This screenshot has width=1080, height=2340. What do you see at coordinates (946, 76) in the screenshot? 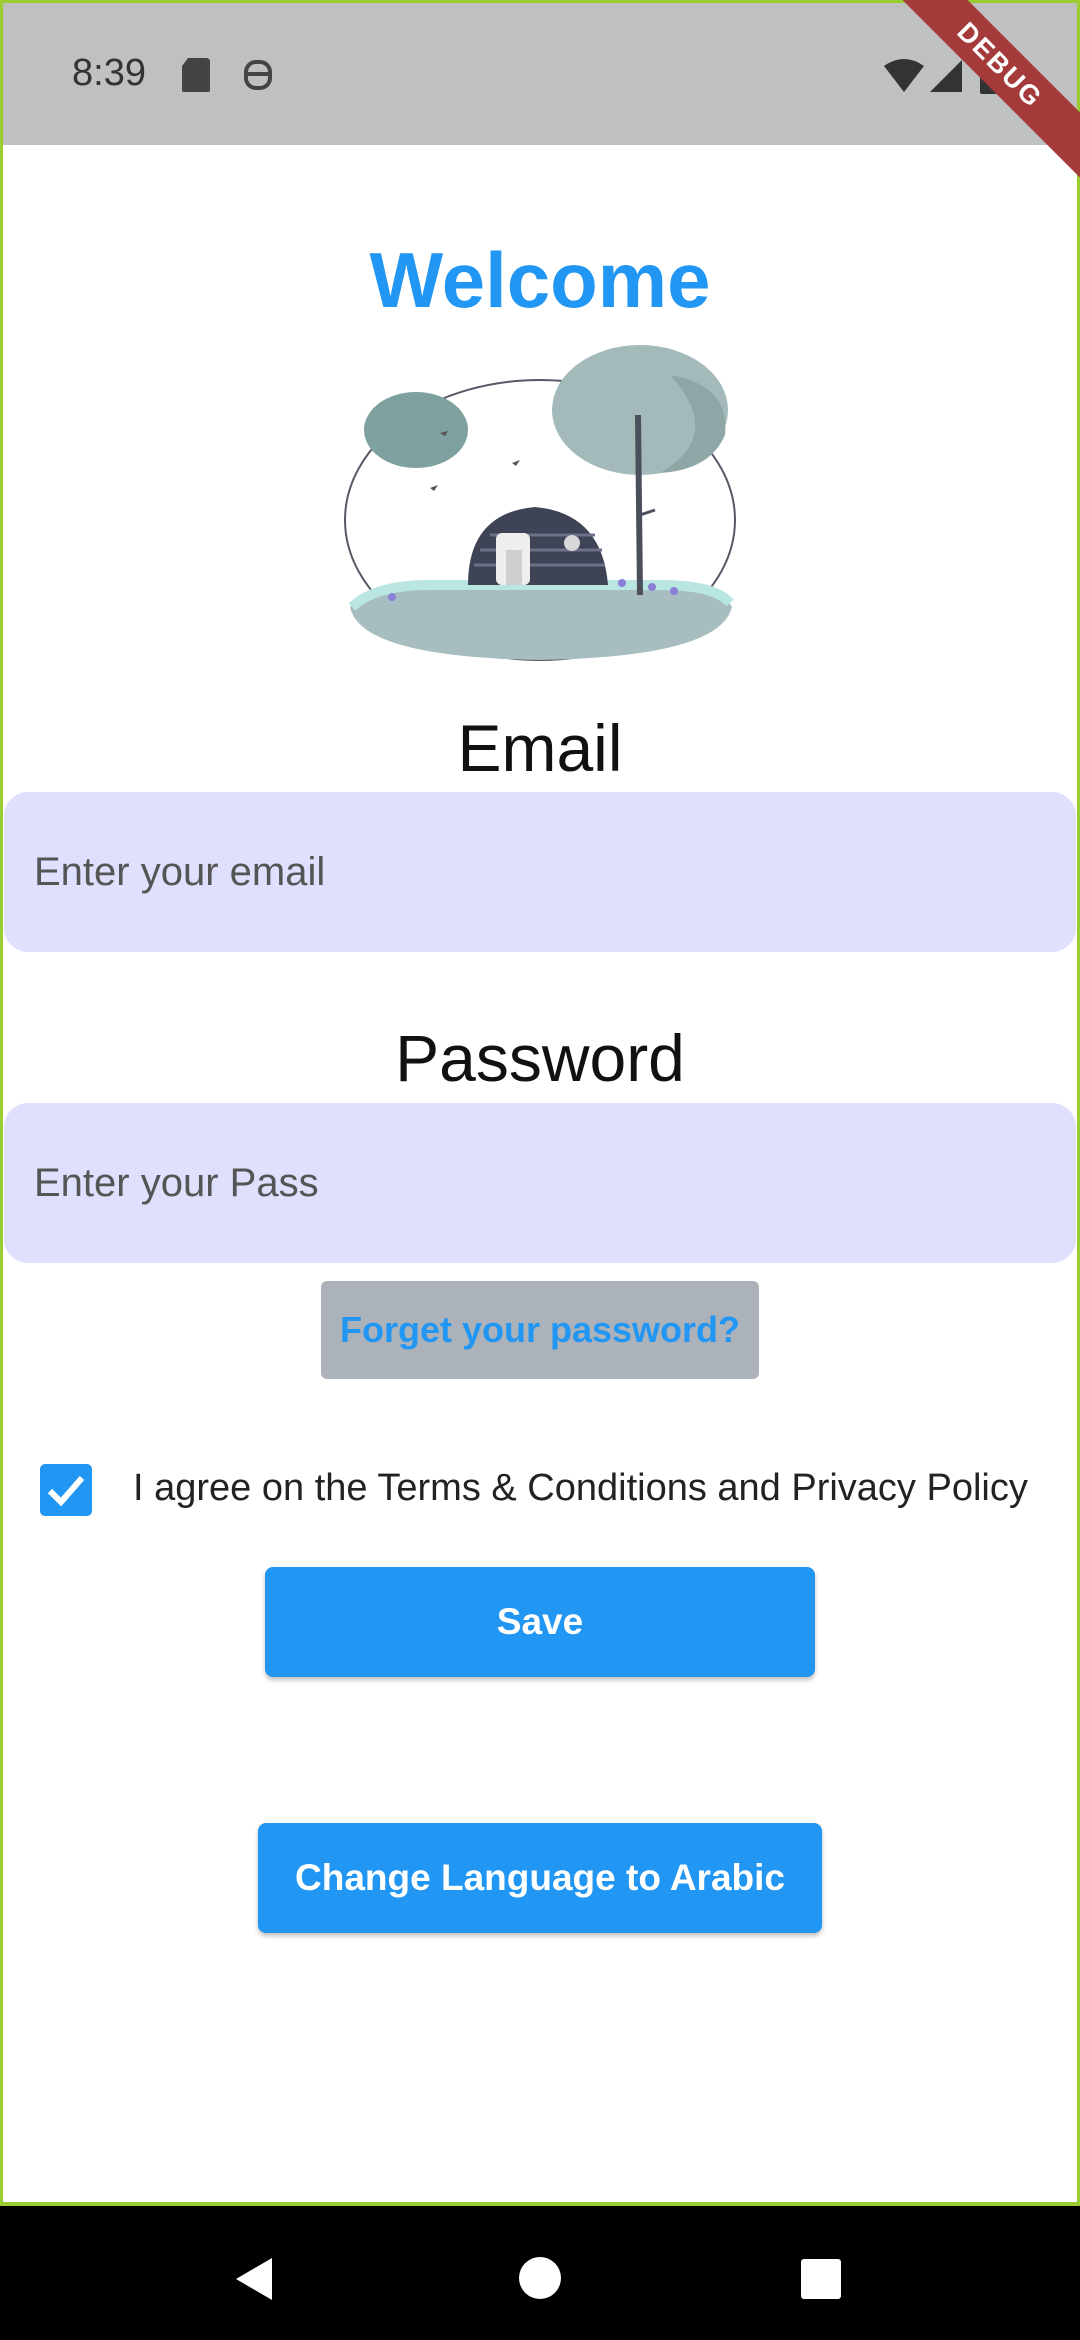
I see `signal-icon` at bounding box center [946, 76].